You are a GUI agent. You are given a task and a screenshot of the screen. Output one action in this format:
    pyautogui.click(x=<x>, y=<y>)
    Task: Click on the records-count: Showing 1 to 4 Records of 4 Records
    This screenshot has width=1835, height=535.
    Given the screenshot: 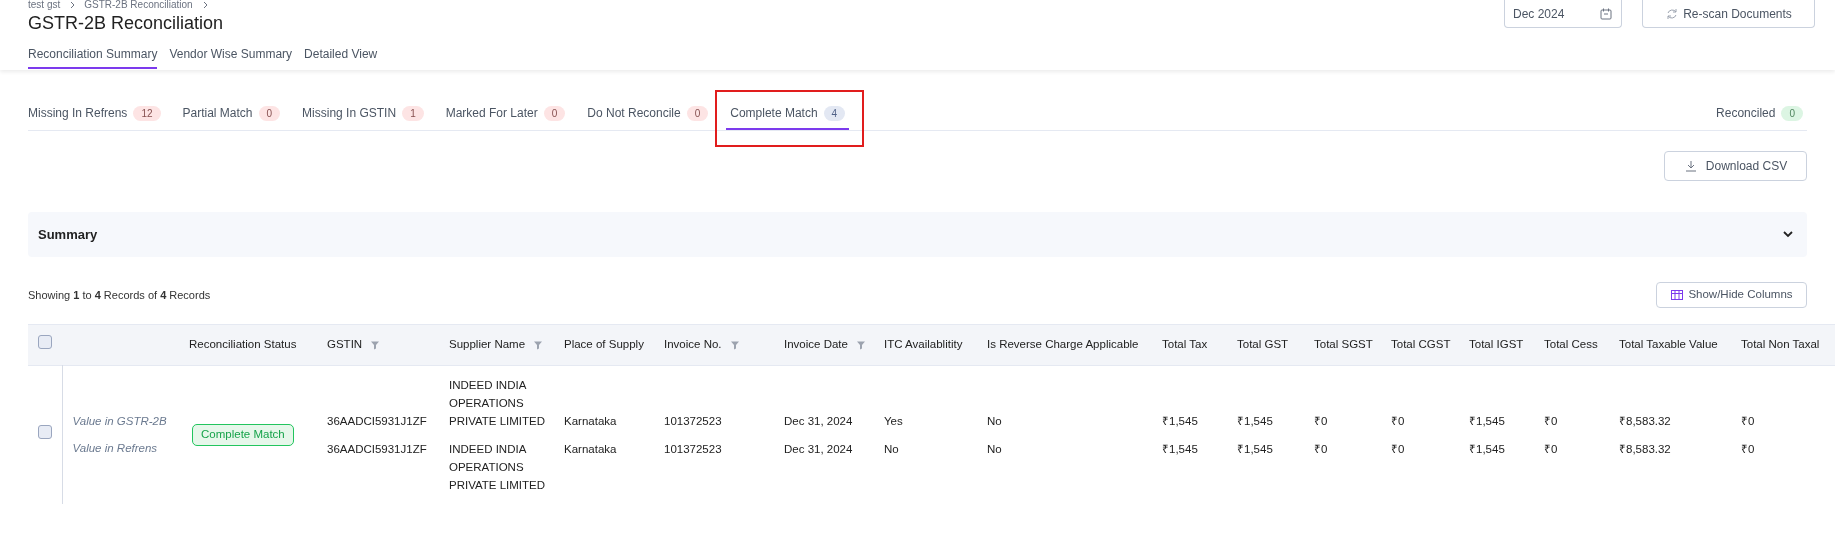 What is the action you would take?
    pyautogui.click(x=119, y=295)
    